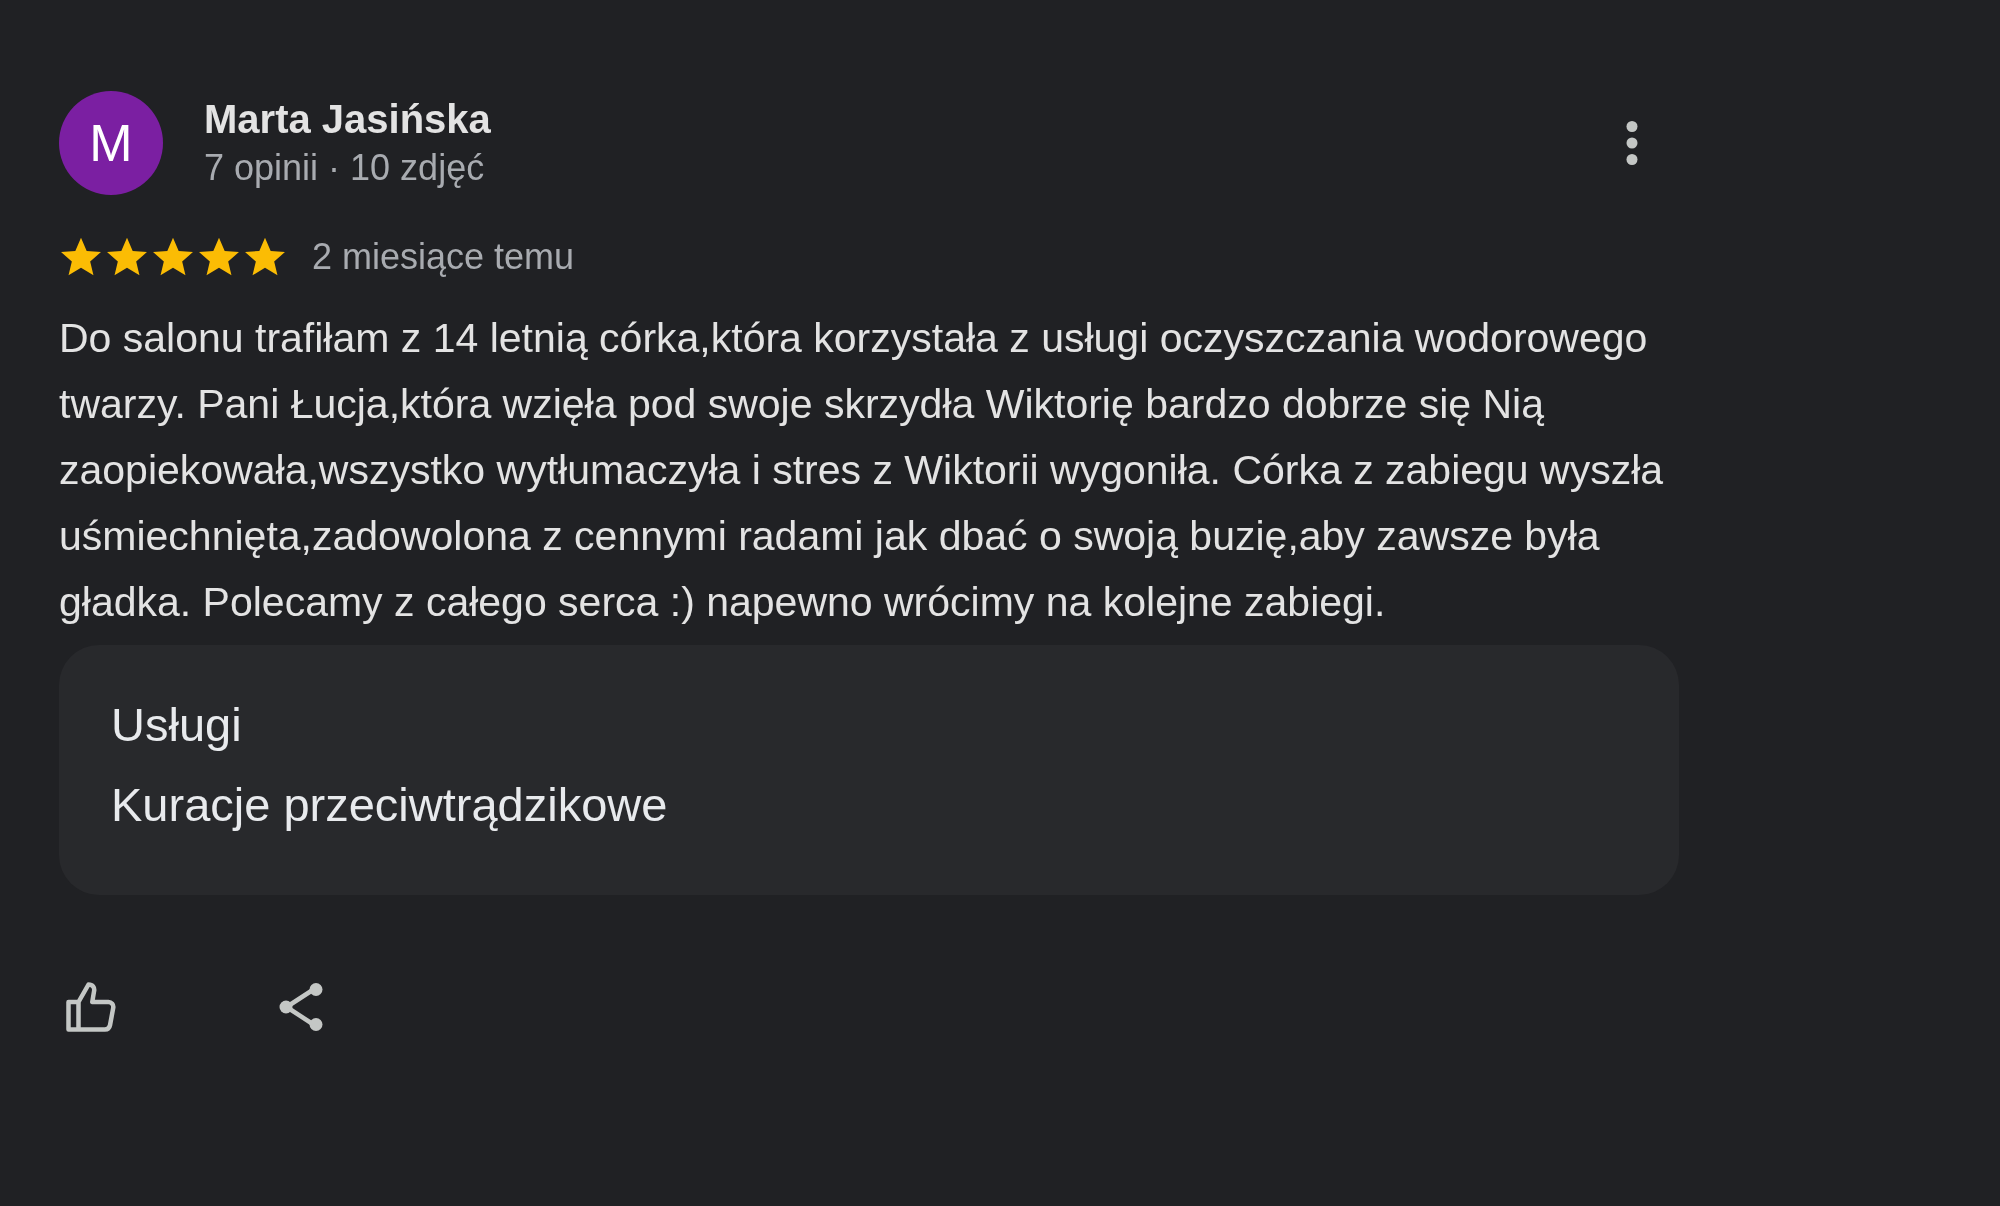  What do you see at coordinates (345, 168) in the screenshot?
I see `author-stats: 7 opinii · 10 zdjęć` at bounding box center [345, 168].